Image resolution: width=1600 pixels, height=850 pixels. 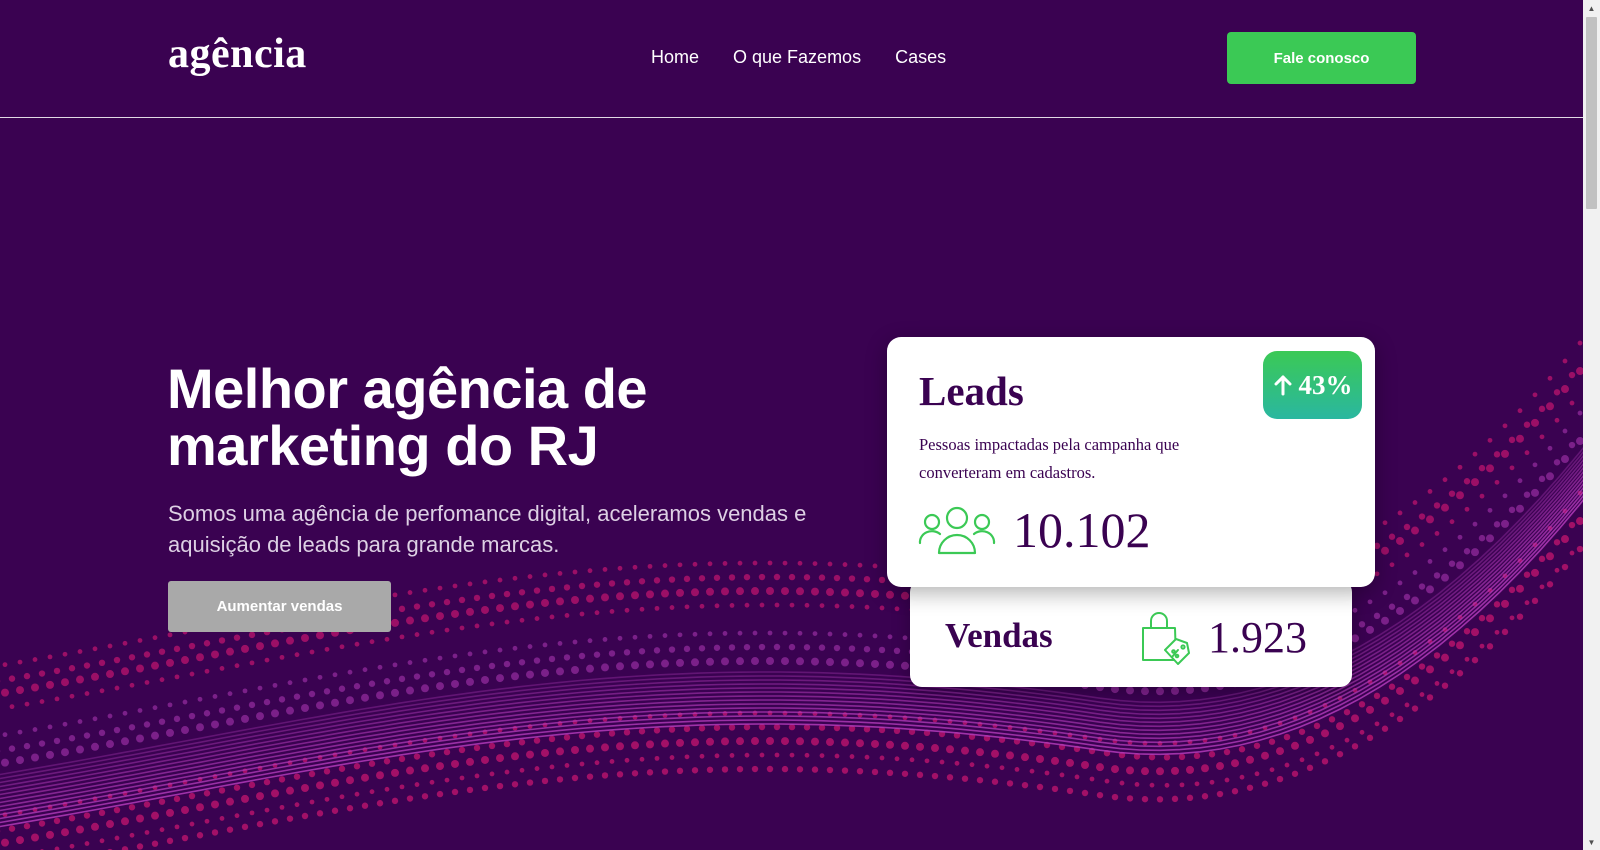 I want to click on sales-card-title: Vendas, so click(x=999, y=635).